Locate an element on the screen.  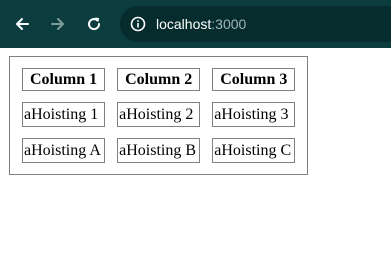
table-cell: aHoisting A is located at coordinates (64, 150).